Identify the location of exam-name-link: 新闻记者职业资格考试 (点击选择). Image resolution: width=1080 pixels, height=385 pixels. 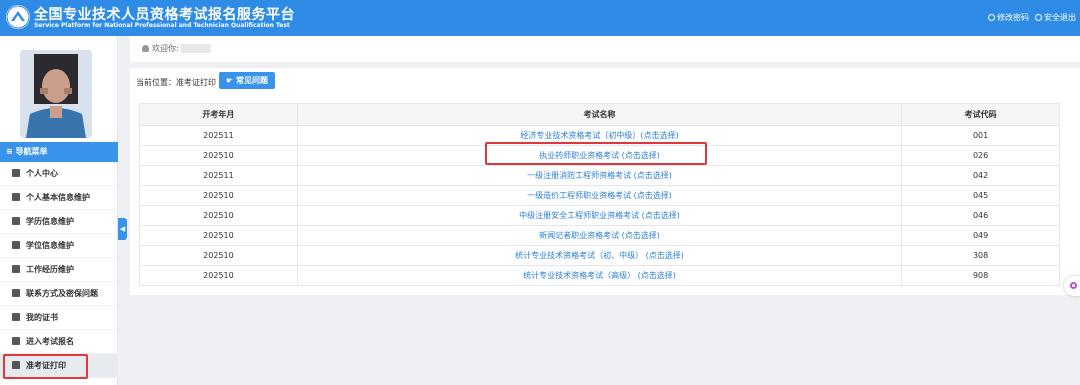
(599, 235).